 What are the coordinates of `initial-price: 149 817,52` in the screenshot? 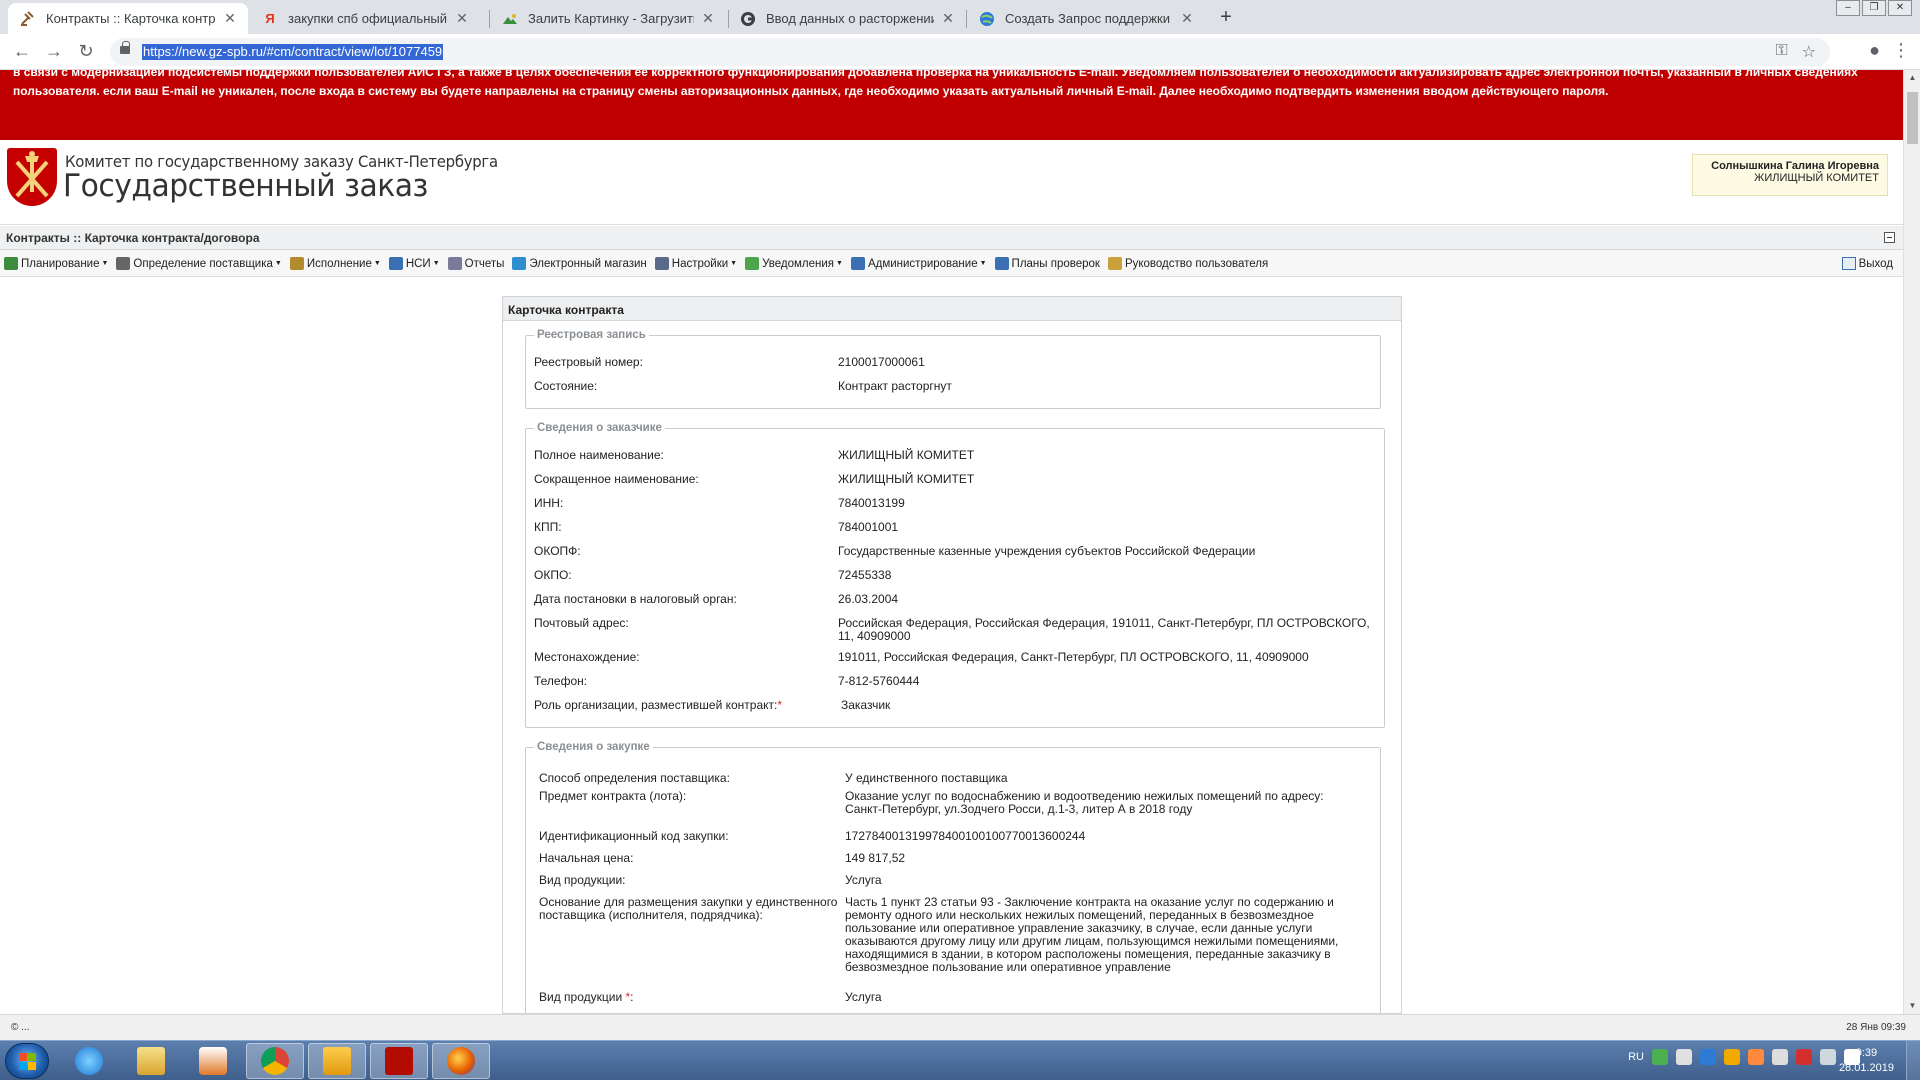 It's located at (875, 858).